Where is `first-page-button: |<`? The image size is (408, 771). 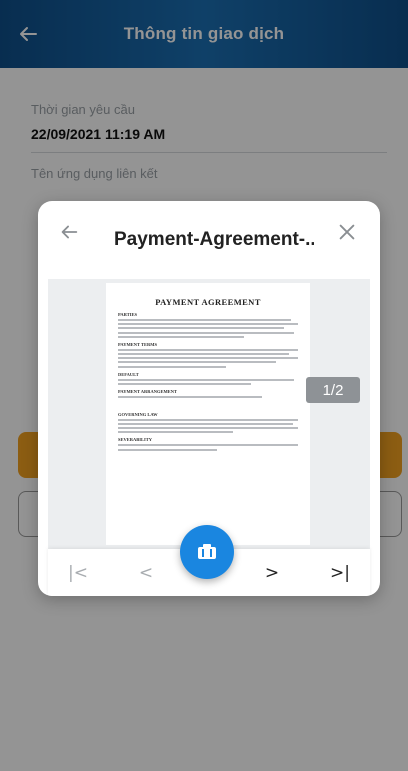 first-page-button: |< is located at coordinates (78, 573).